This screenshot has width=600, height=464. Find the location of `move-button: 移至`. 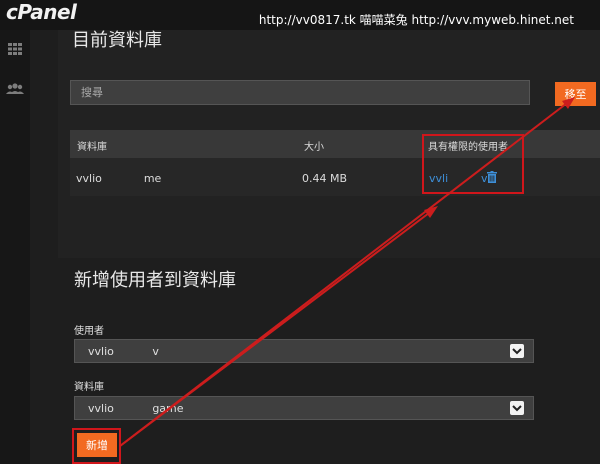

move-button: 移至 is located at coordinates (575, 94).